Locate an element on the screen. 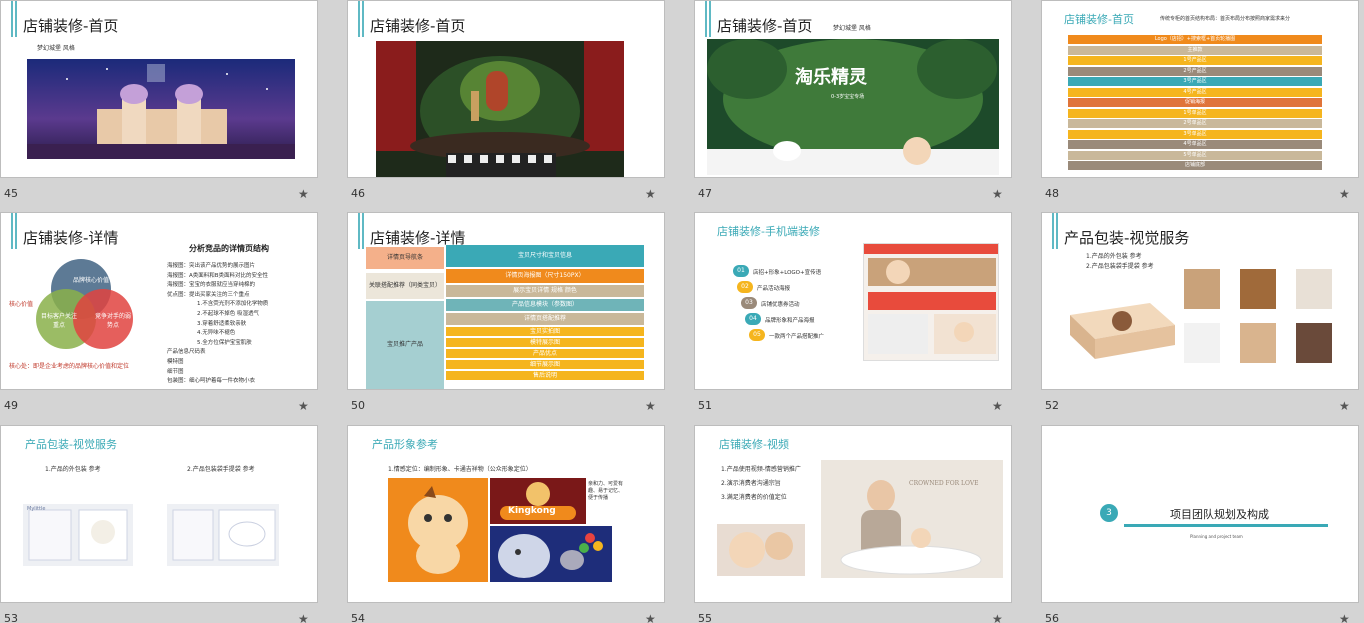  detail-right-box: 详情页海报图（尺寸150PX） is located at coordinates (545, 276).